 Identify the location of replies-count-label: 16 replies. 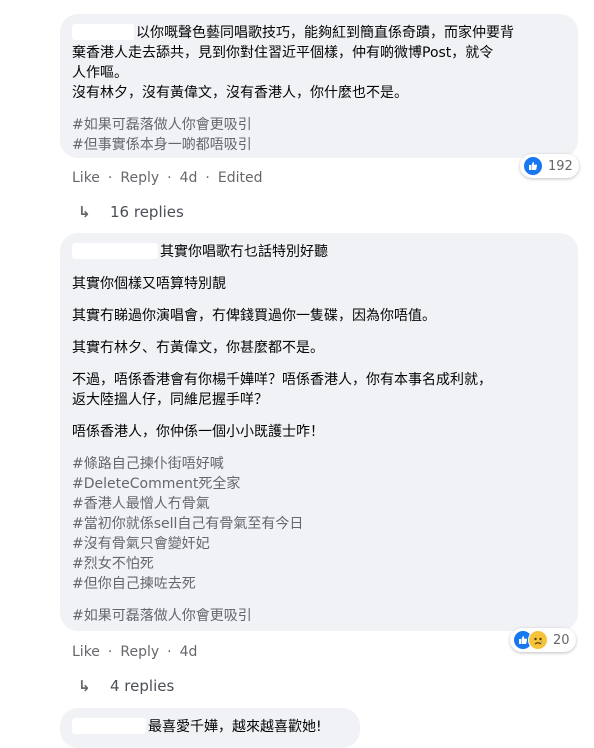
(147, 212).